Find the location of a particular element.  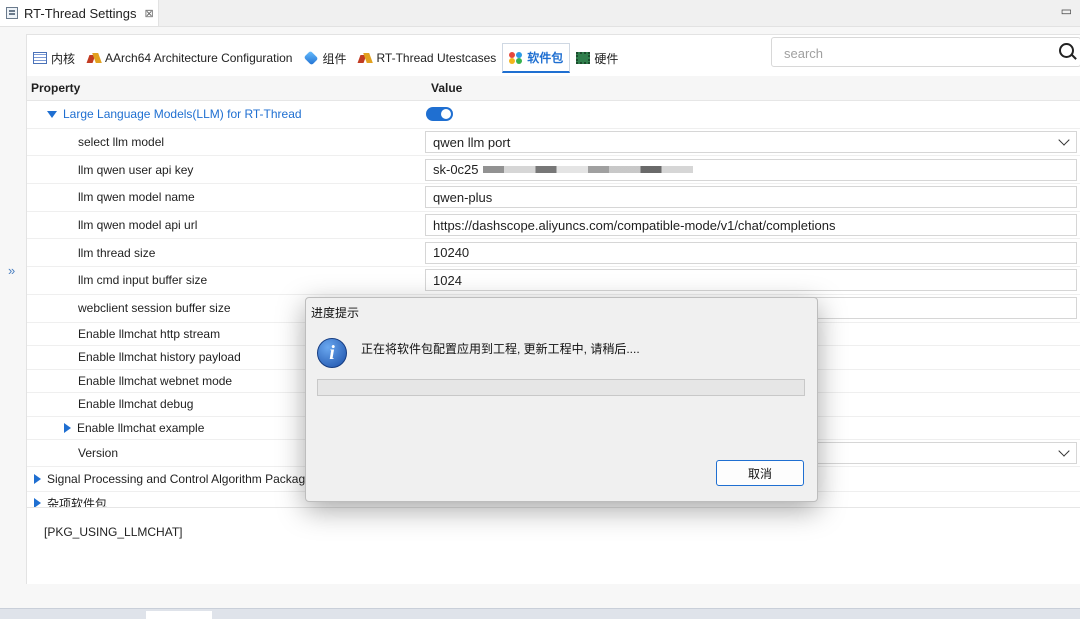

info-icon: i is located at coordinates (332, 353).